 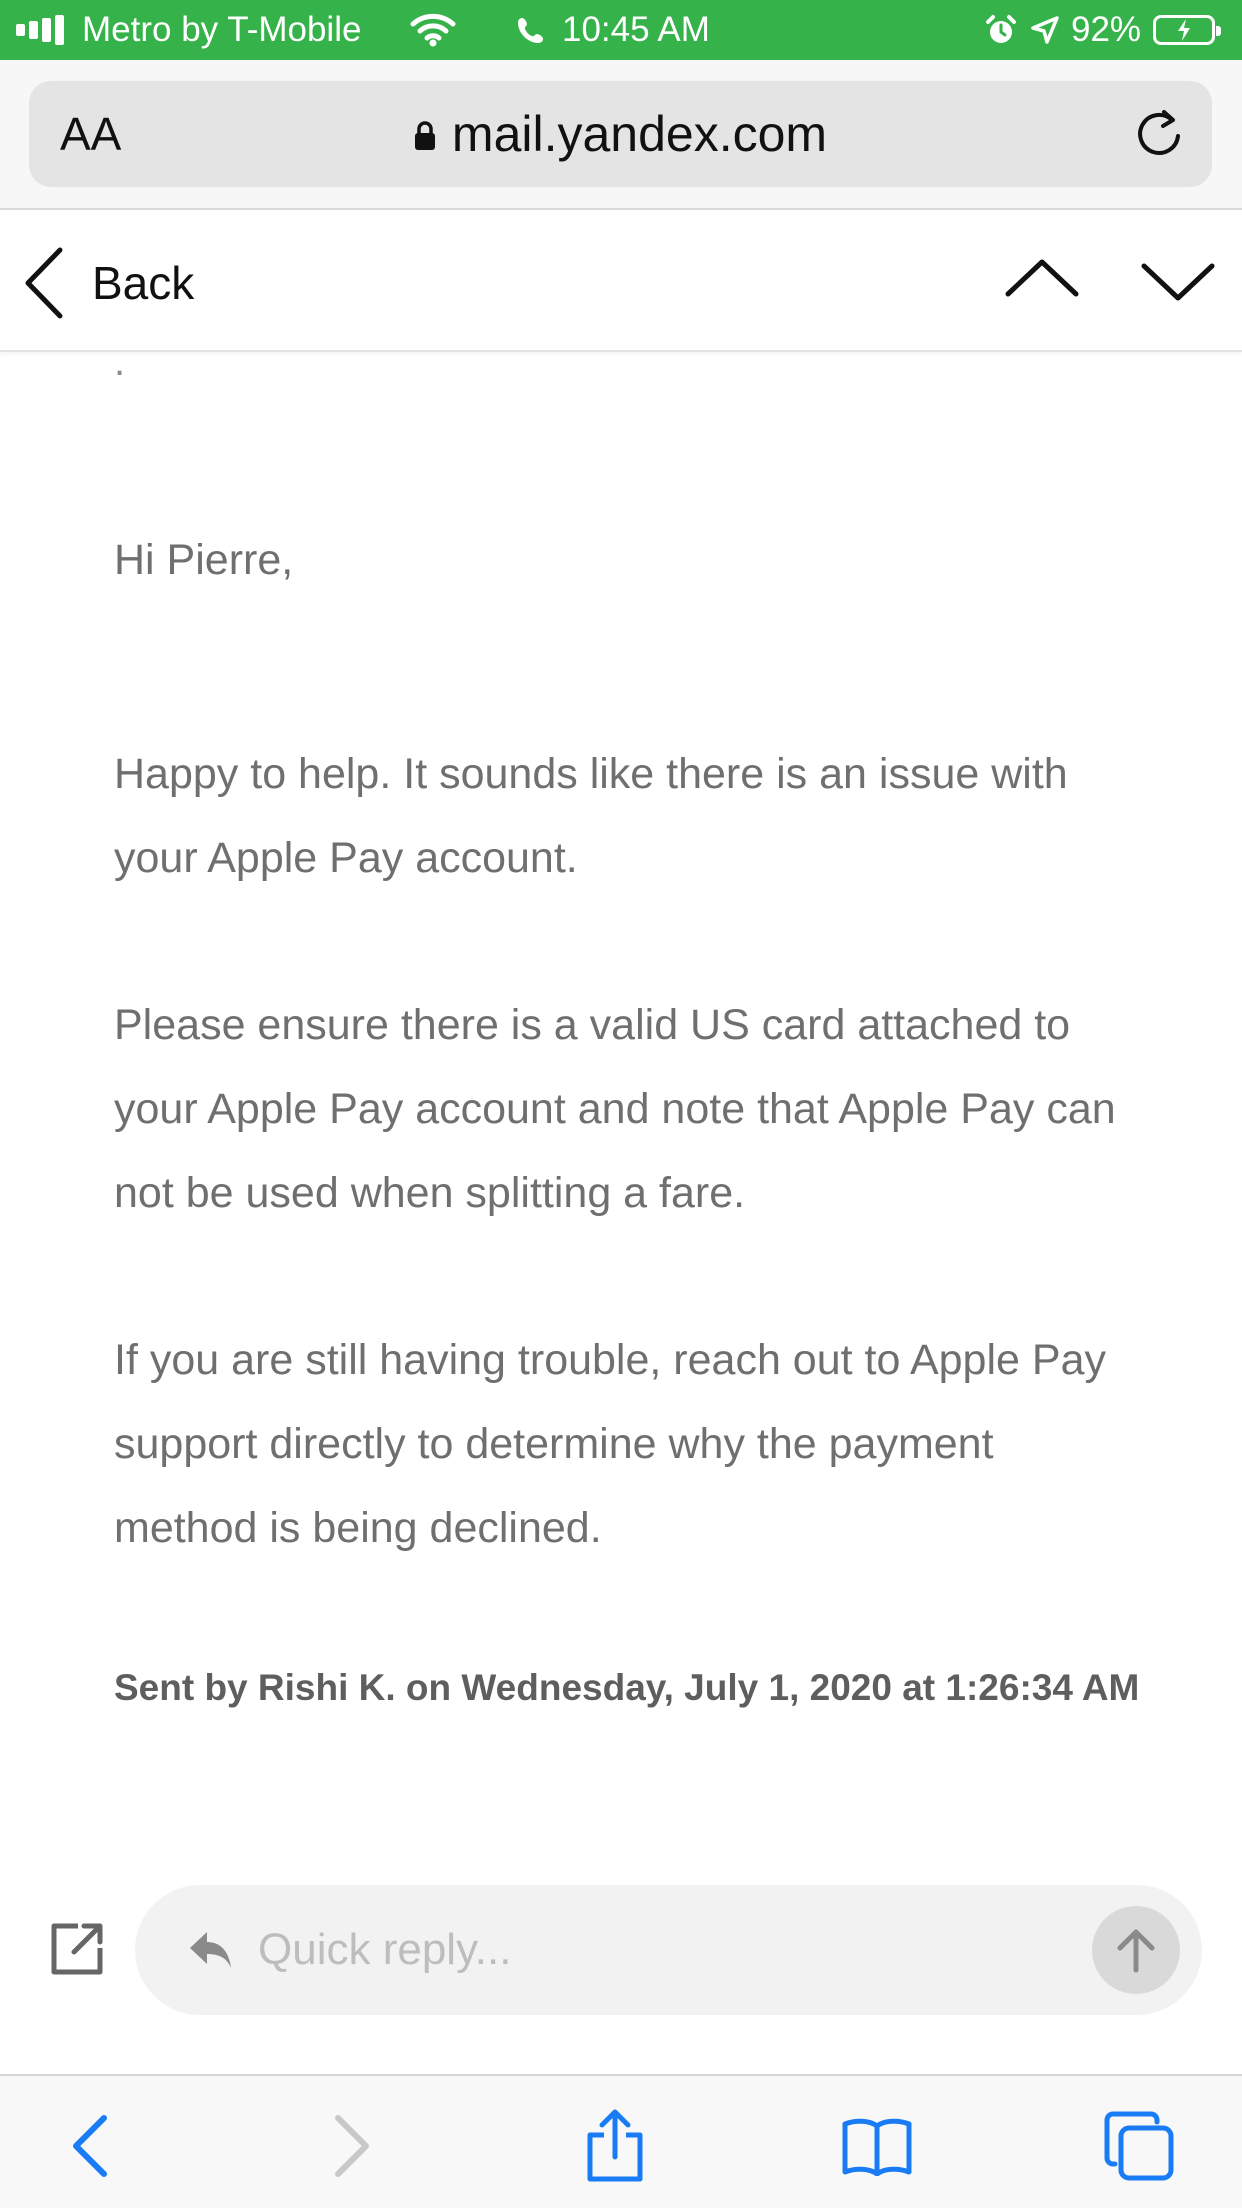 What do you see at coordinates (621, 281) in the screenshot?
I see `mail-nav-header: Back` at bounding box center [621, 281].